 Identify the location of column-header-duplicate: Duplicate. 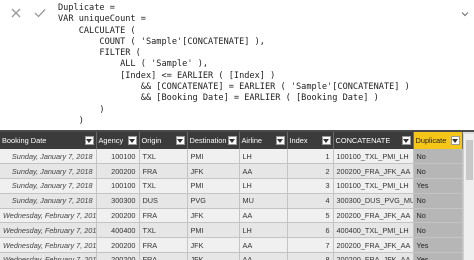
(438, 140).